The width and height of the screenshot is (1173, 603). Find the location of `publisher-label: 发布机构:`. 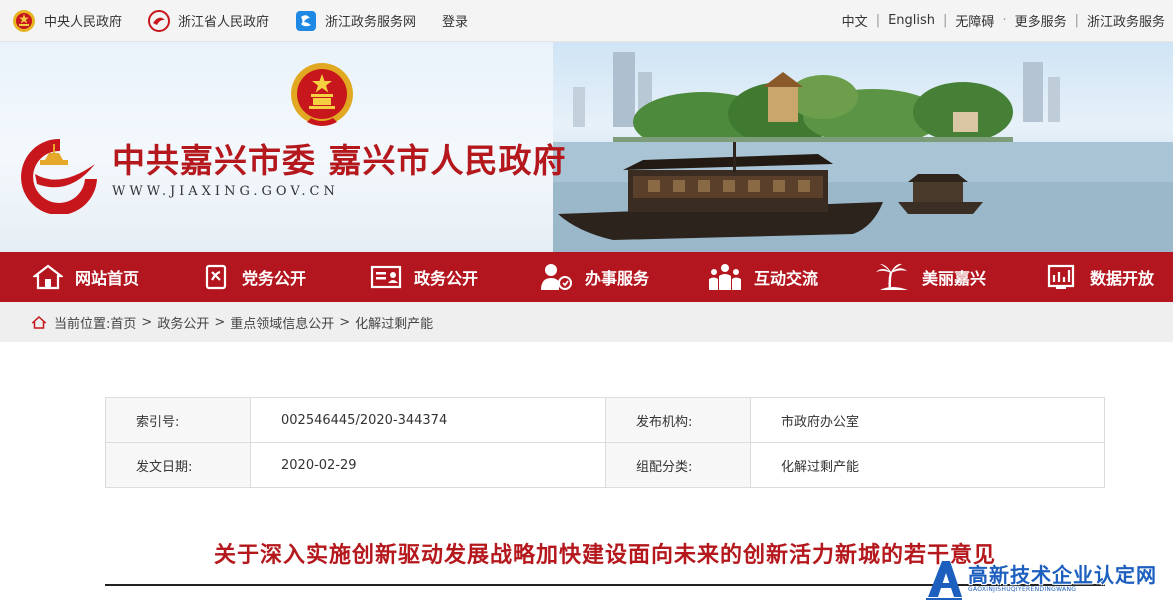

publisher-label: 发布机构: is located at coordinates (678, 420).